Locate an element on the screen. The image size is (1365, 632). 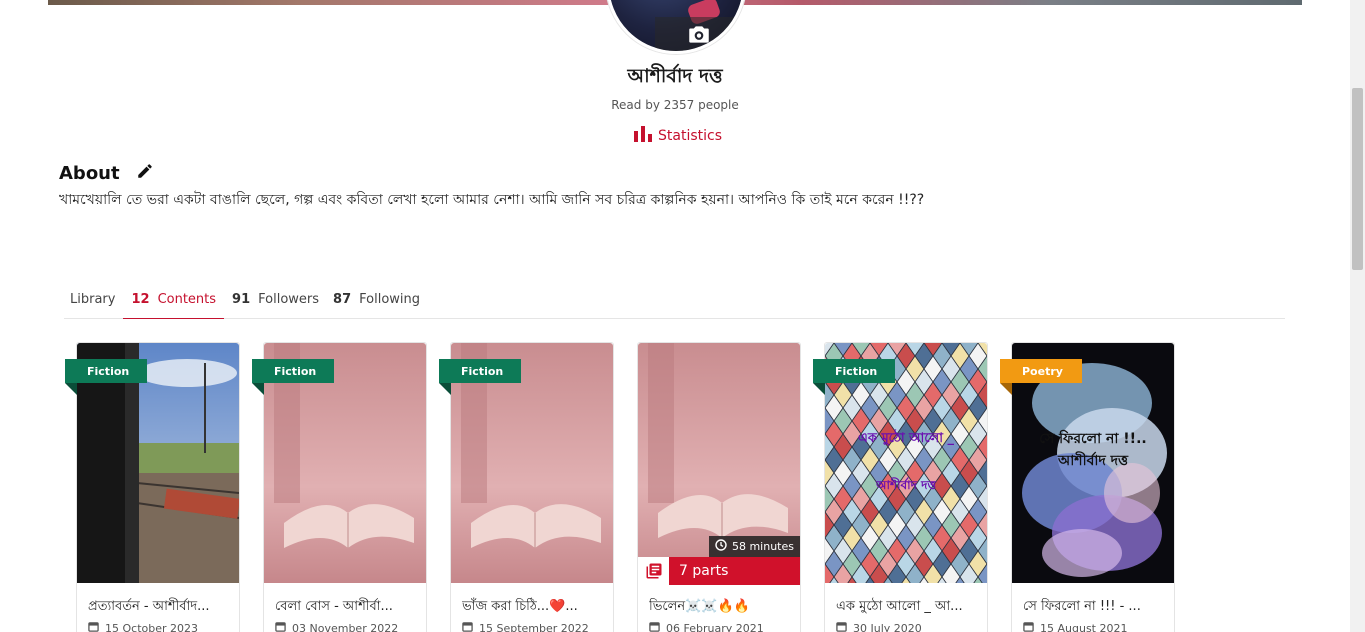
tab-followers: 91 Followers is located at coordinates (275, 299).